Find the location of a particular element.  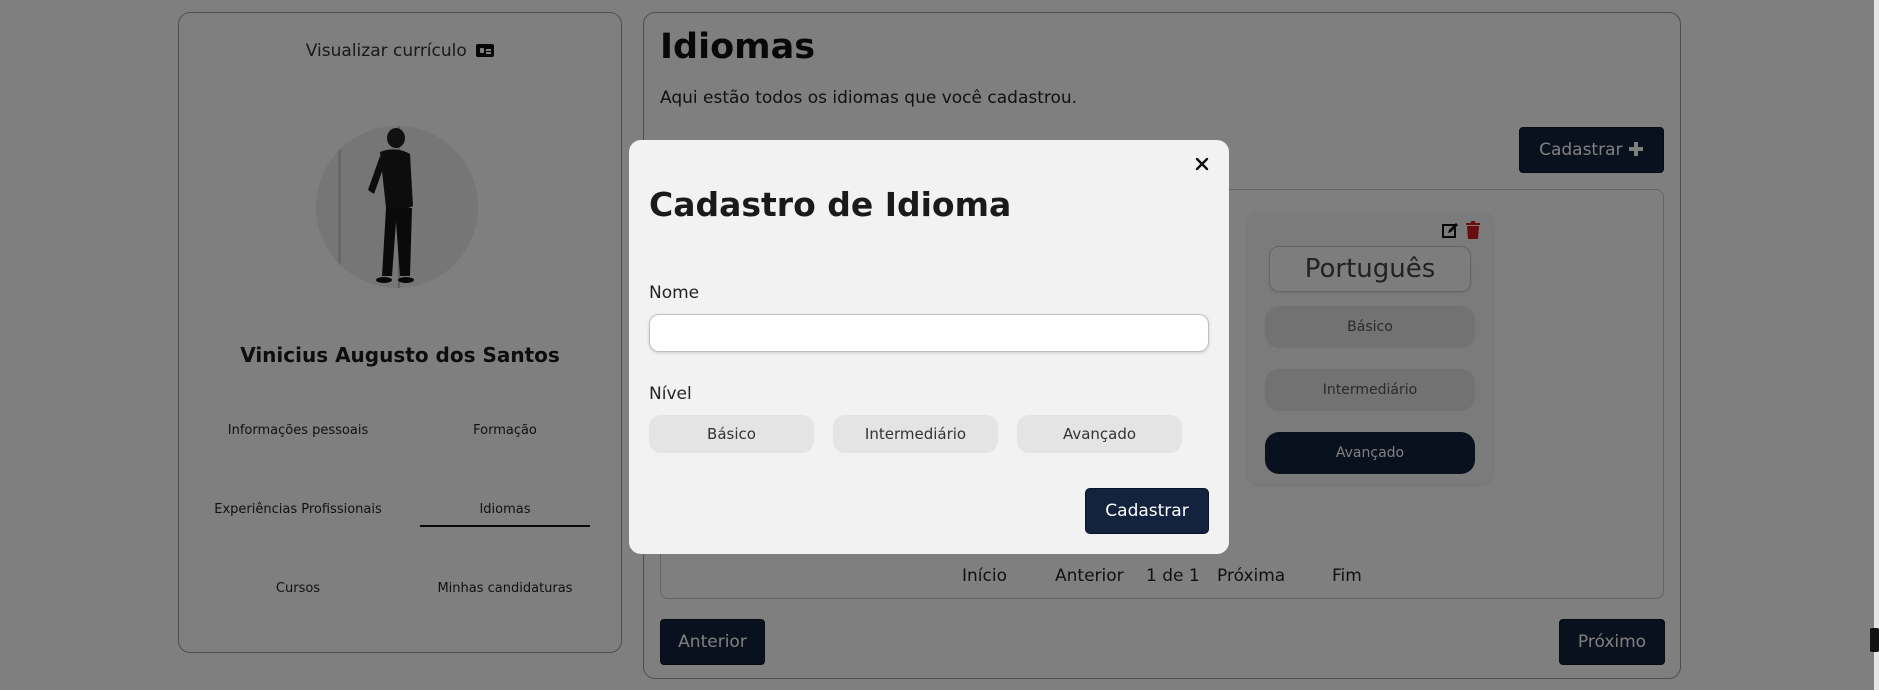

level-label: Nível is located at coordinates (670, 394).